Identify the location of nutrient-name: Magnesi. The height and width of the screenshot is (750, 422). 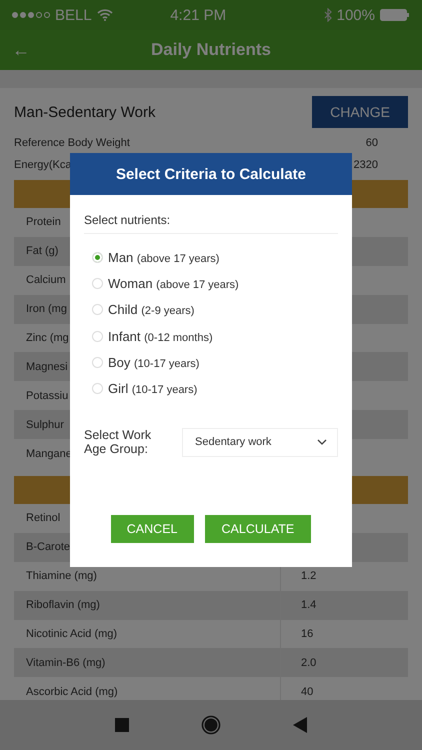
(47, 366).